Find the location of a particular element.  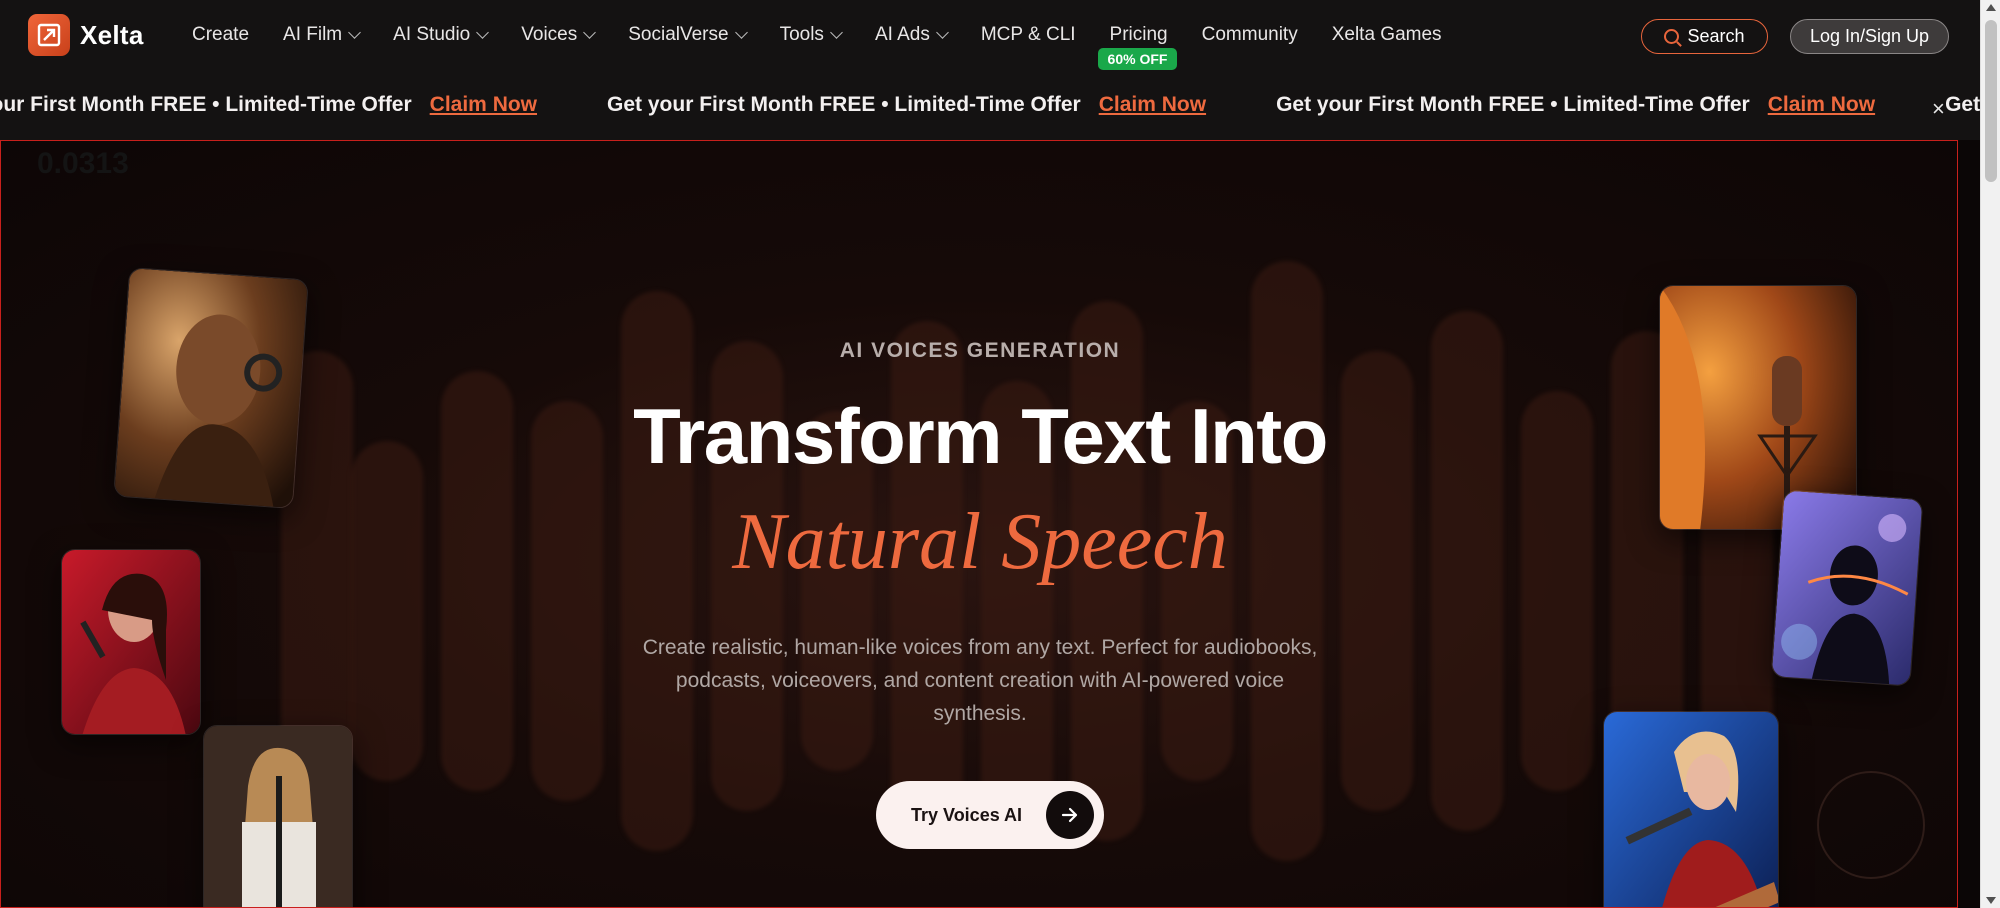

nav-item-label: Xelta Games is located at coordinates (1386, 34).